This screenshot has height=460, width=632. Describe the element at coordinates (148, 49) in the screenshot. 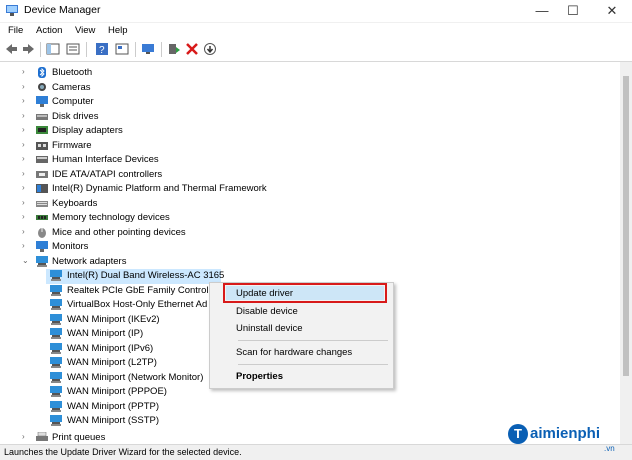

I see `scan-hardware-icon` at that location.